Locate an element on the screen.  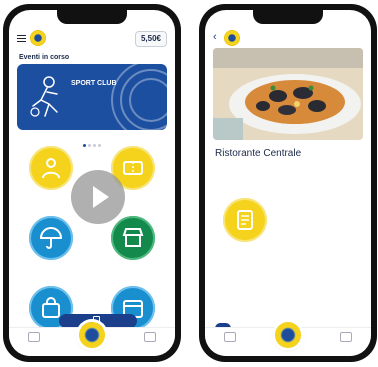
coins-balance: 5,50€ is located at coordinates (150, 39).